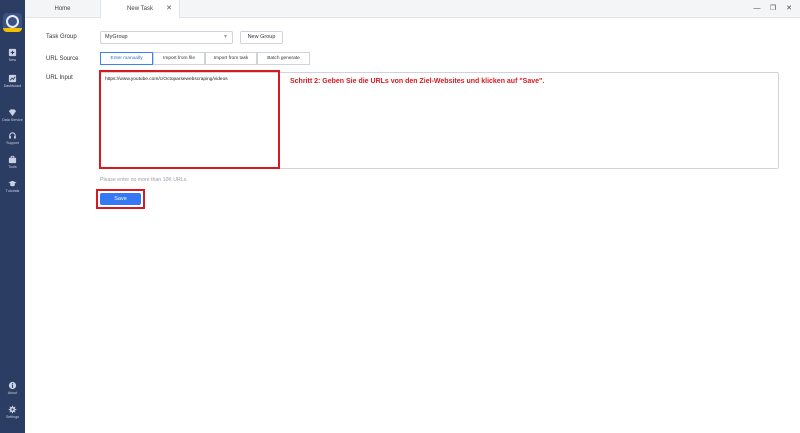  Describe the element at coordinates (61, 37) in the screenshot. I see `task-group-label: Task Group` at that location.